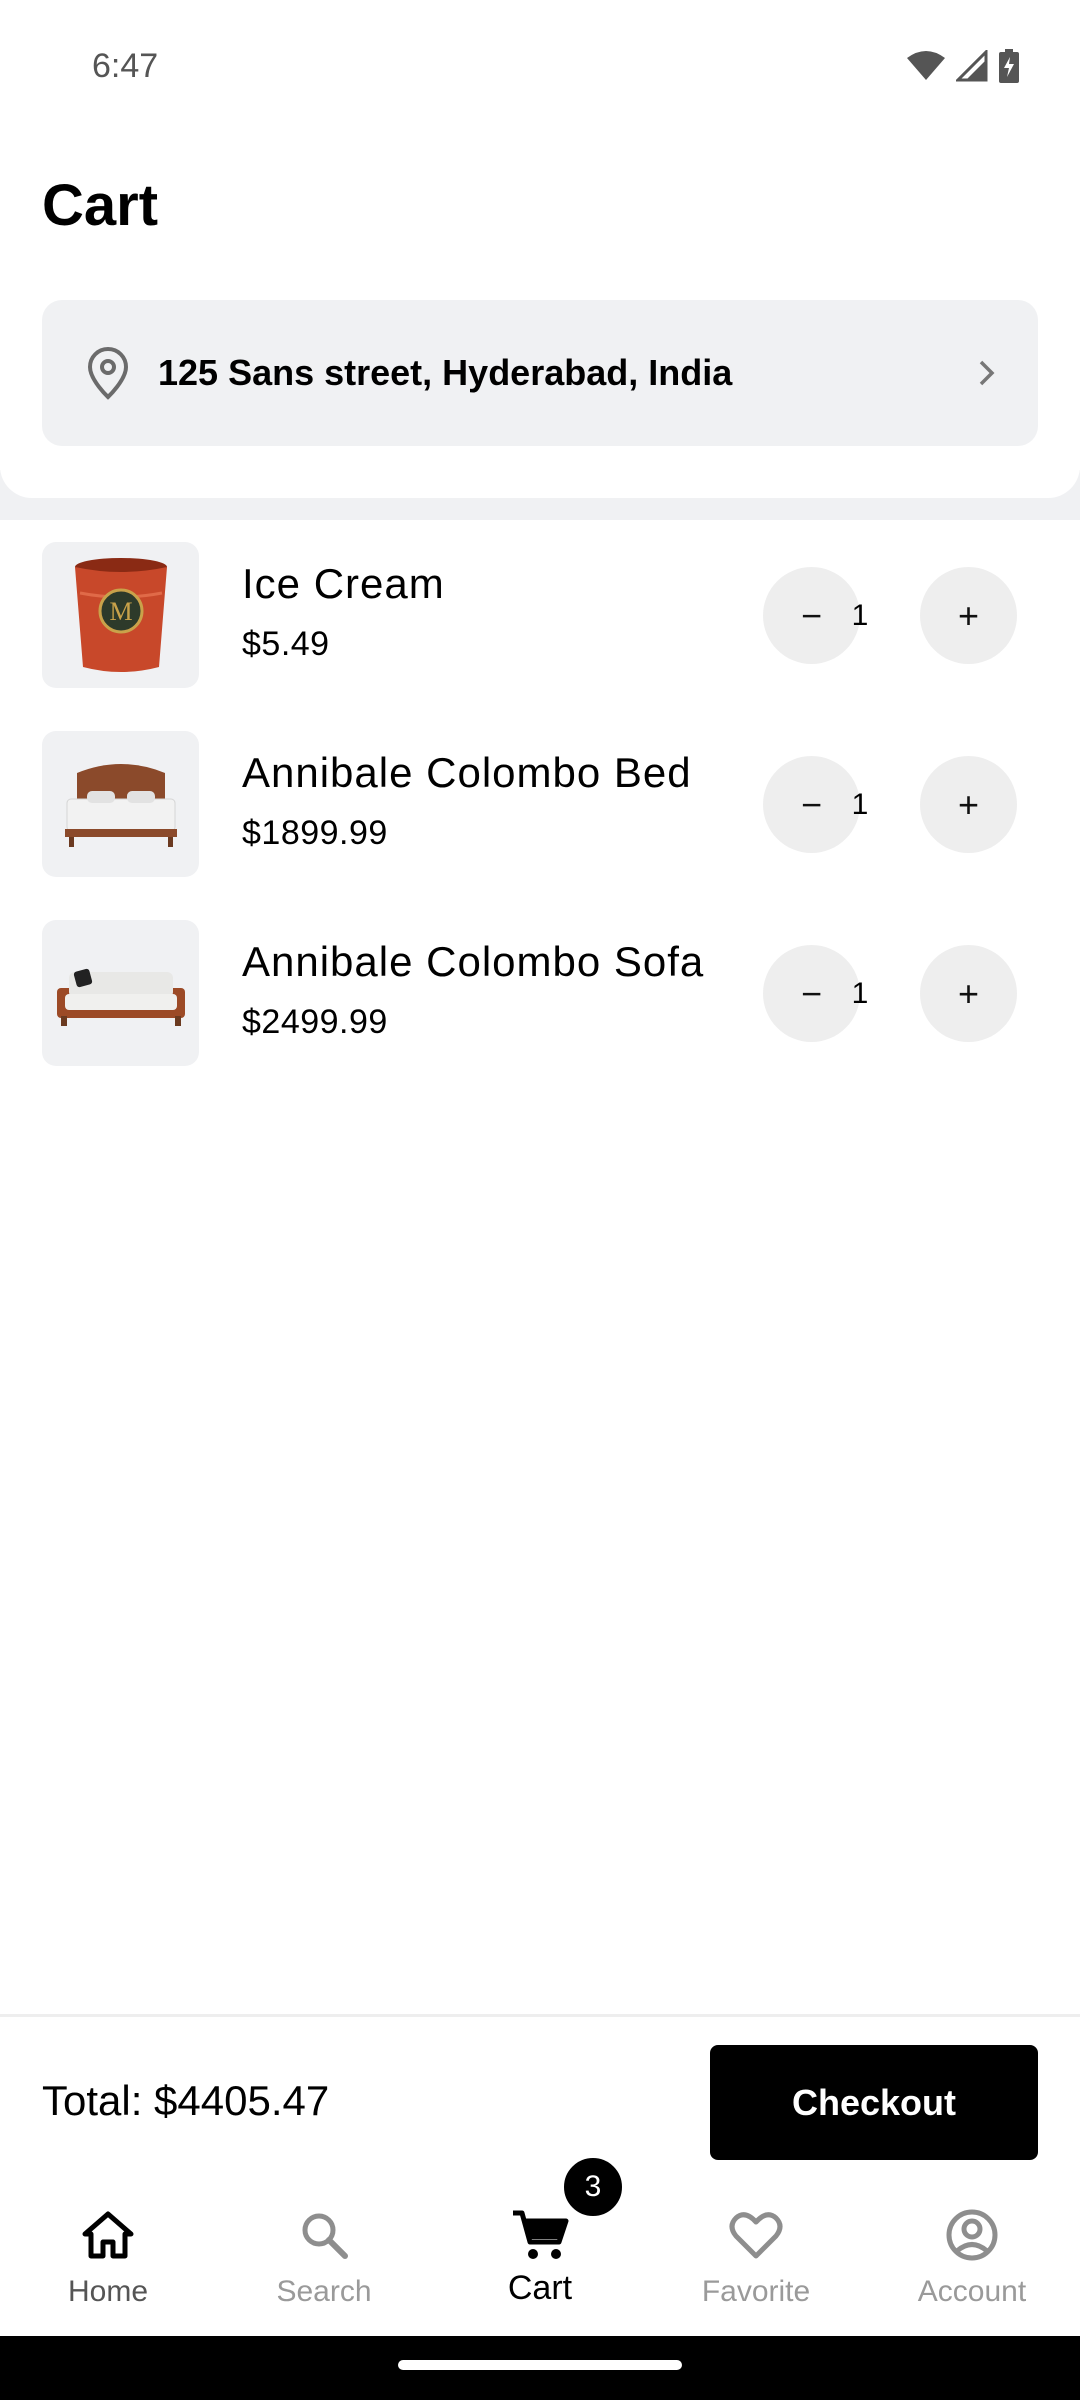 The width and height of the screenshot is (1080, 2400). I want to click on item-name: Ice Cream, so click(343, 583).